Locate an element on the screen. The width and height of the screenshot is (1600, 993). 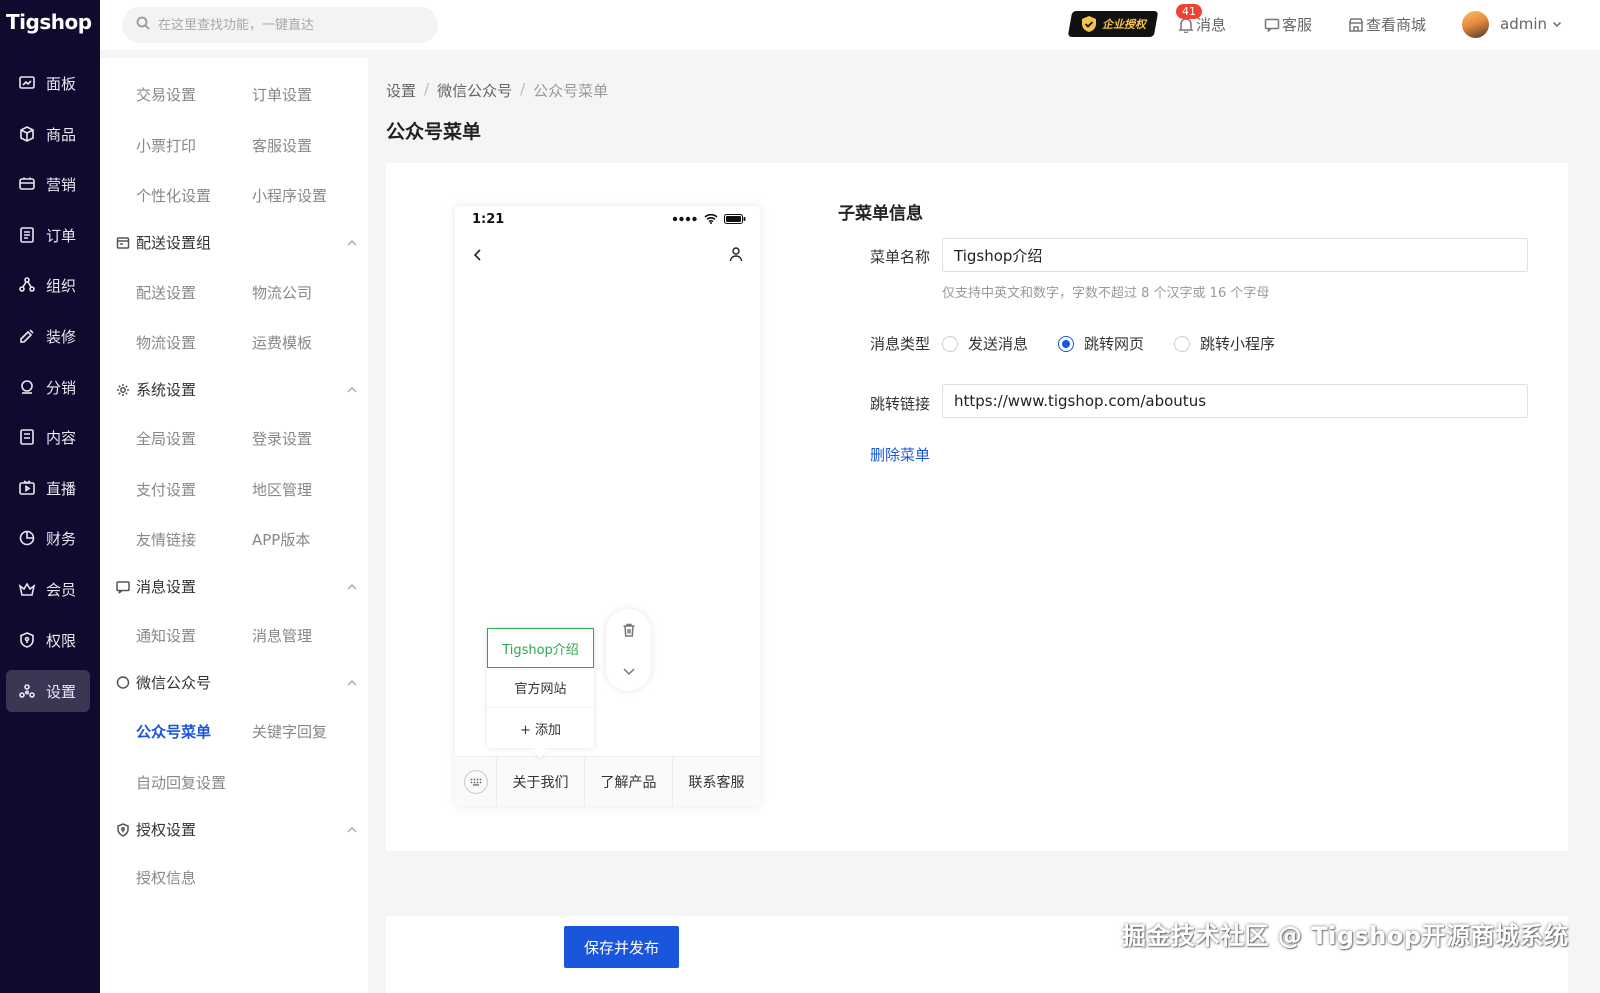
submenu-link: 授权信息 is located at coordinates (166, 877).